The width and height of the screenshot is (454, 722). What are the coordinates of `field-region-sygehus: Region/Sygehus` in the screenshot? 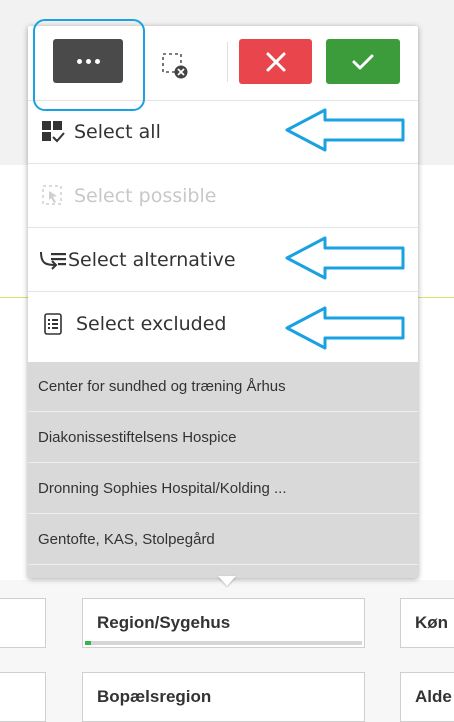 It's located at (223, 623).